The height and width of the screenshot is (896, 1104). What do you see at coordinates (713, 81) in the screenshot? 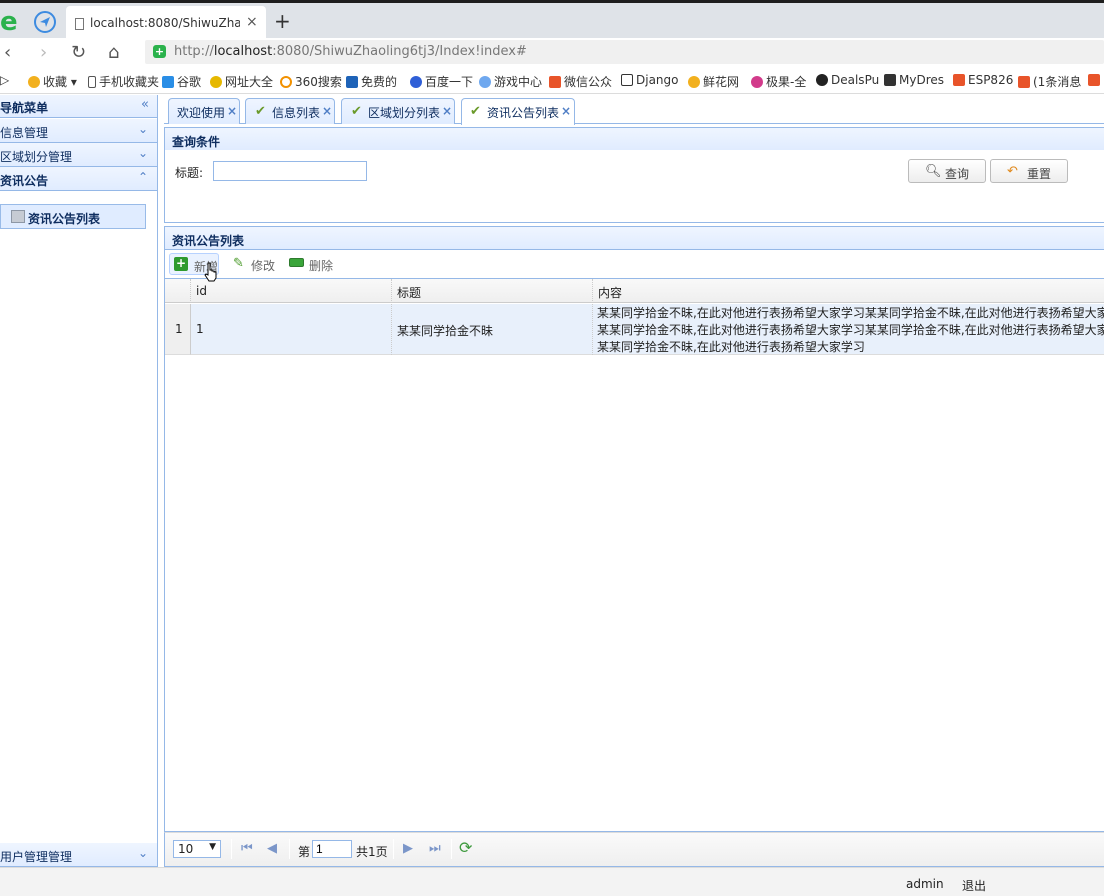
I see `bookmark-item: 鲜花网` at bounding box center [713, 81].